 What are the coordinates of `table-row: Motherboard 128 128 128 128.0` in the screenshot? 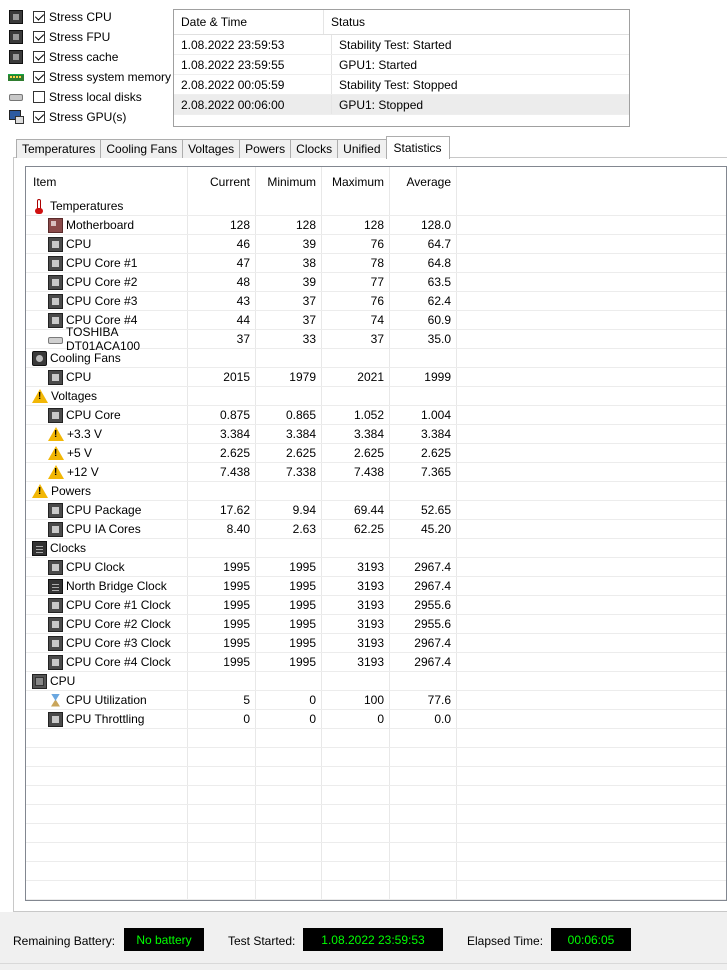 It's located at (376, 225).